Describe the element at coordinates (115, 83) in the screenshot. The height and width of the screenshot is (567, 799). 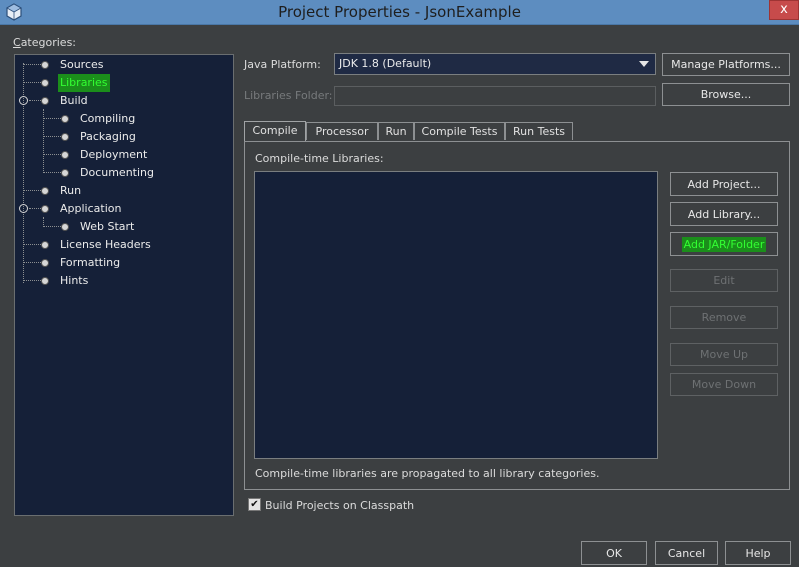
I see `tree-item-libraries: Libraries` at that location.